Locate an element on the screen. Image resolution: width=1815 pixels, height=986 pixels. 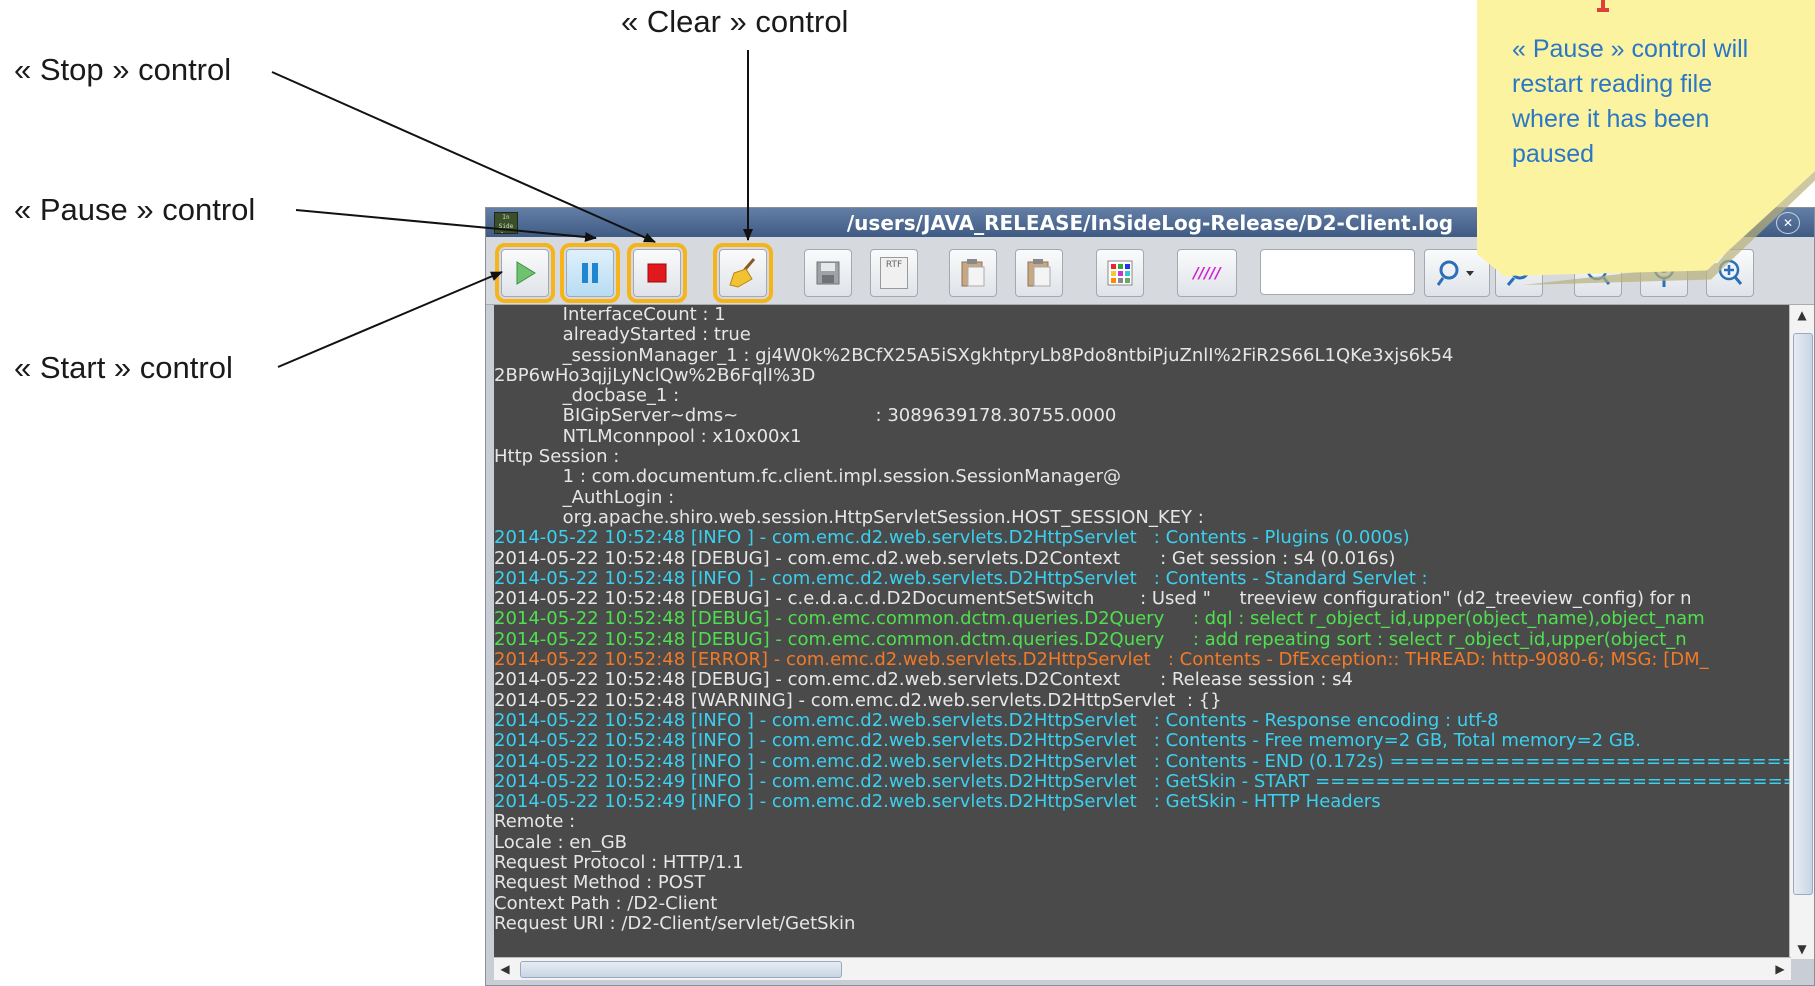
pause-icon is located at coordinates (590, 273).